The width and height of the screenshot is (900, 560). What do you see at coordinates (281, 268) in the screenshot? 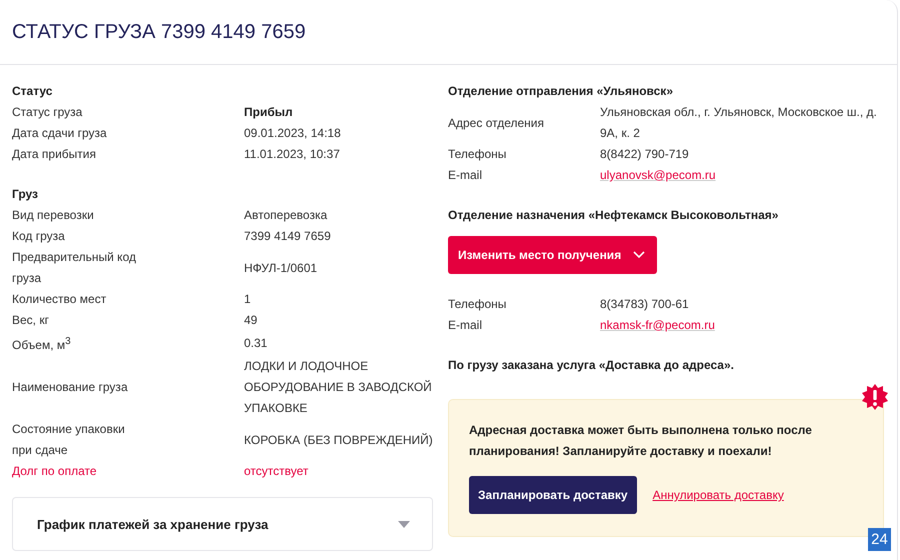
I see `field-value: НФУЛ-1/0601` at bounding box center [281, 268].